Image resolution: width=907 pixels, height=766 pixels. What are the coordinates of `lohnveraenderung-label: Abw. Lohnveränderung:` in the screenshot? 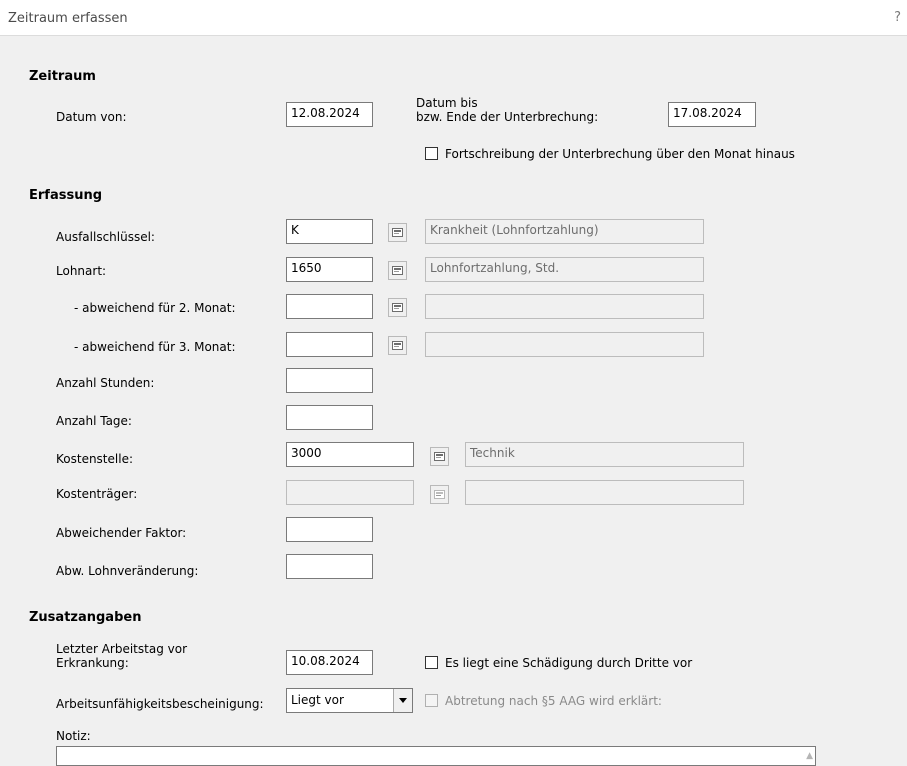 It's located at (127, 571).